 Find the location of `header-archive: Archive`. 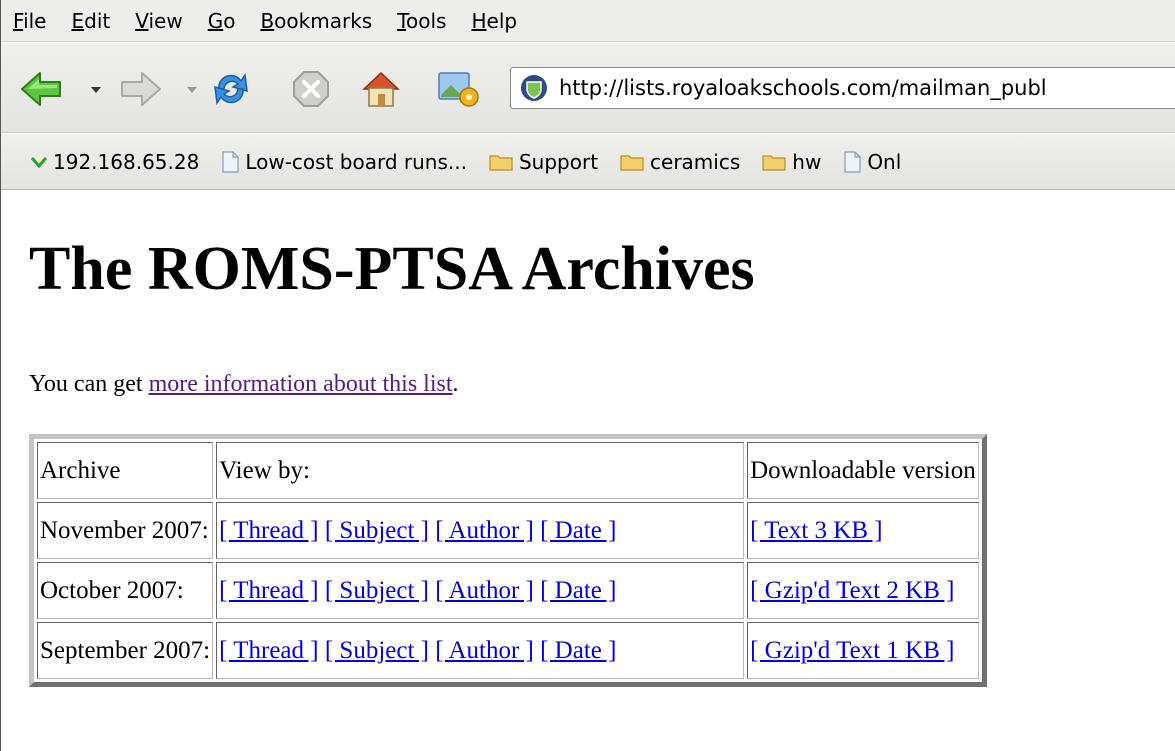

header-archive: Archive is located at coordinates (125, 470).